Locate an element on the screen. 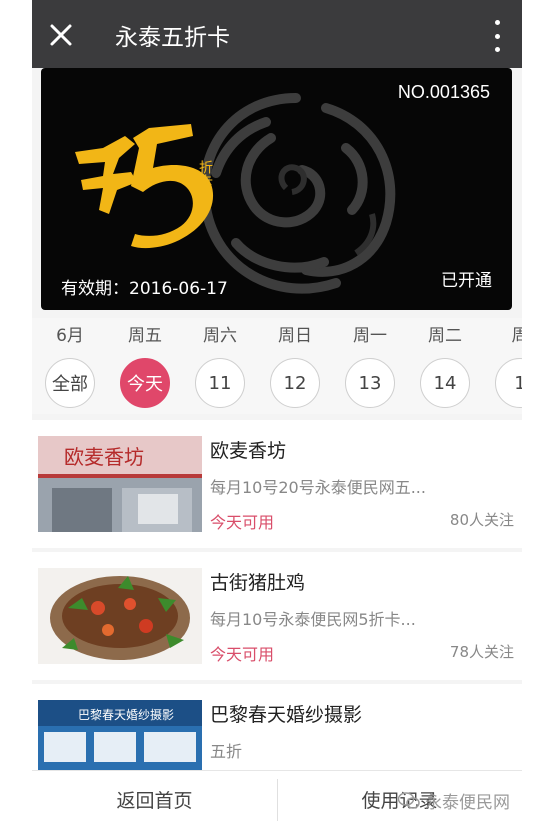  day-label: 周六 is located at coordinates (220, 336).